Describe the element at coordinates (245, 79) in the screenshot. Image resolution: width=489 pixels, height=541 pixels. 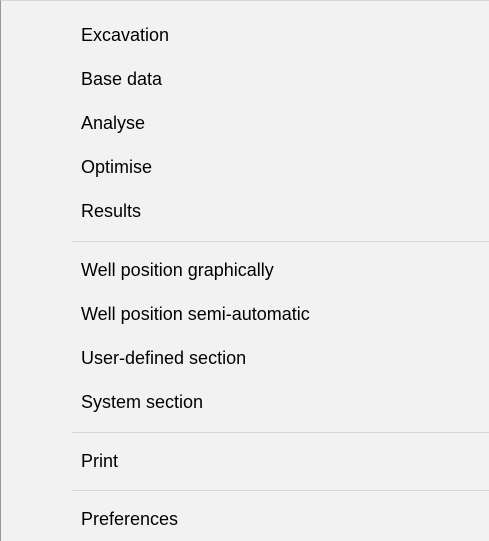
I see `menu-item-base-data: Base data` at that location.